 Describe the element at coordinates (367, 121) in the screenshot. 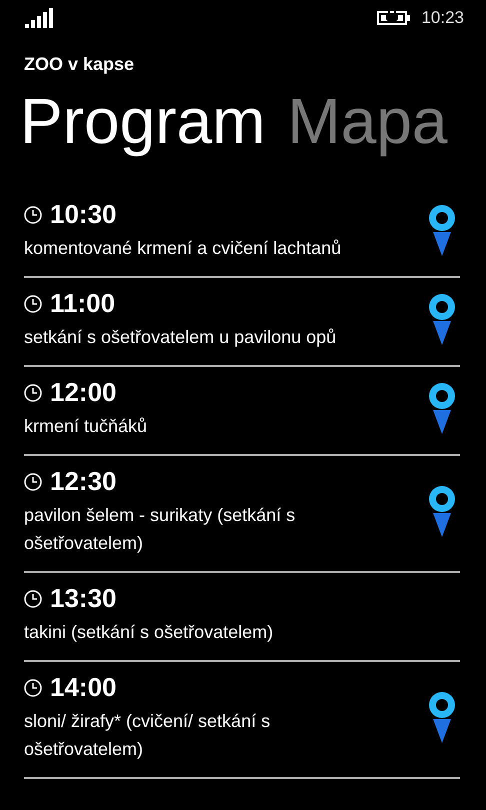

I see `pivot-header: Mapa` at that location.